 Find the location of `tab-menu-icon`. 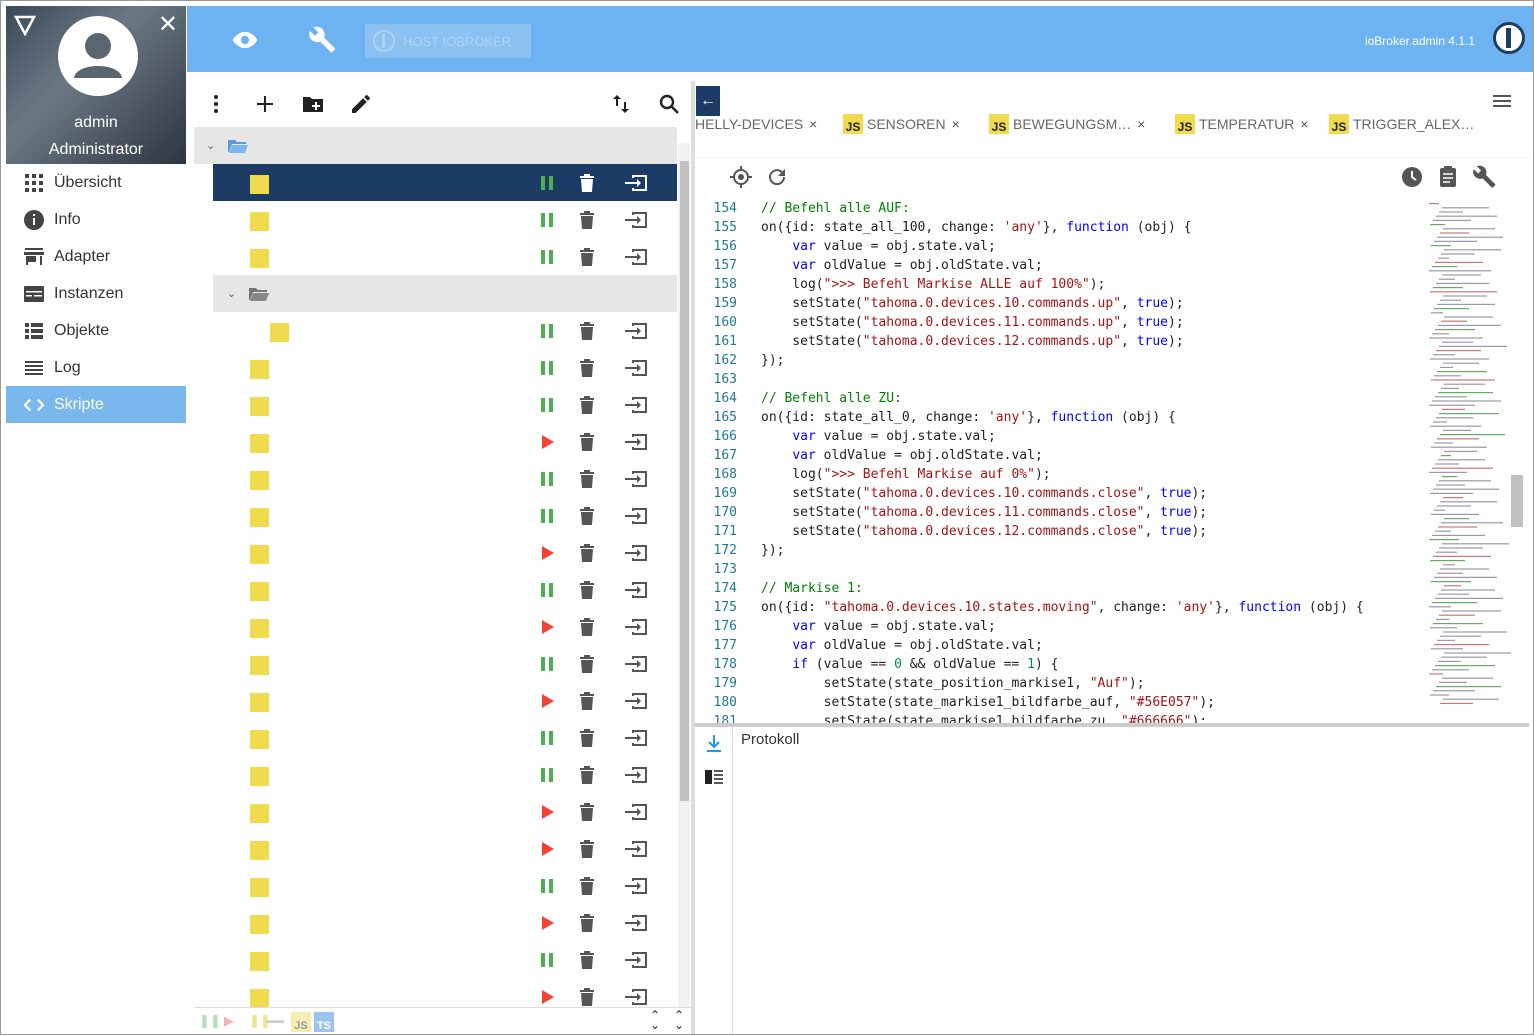

tab-menu-icon is located at coordinates (1502, 102).